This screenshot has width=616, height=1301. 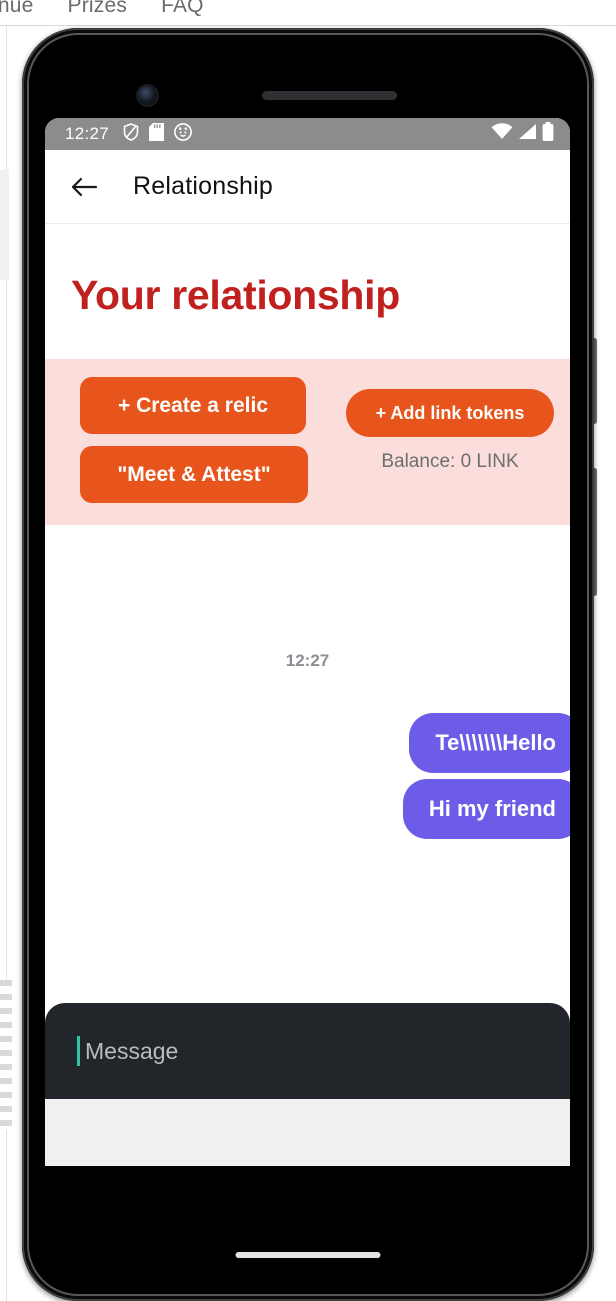 What do you see at coordinates (307, 187) in the screenshot?
I see `app-bar: Relationship` at bounding box center [307, 187].